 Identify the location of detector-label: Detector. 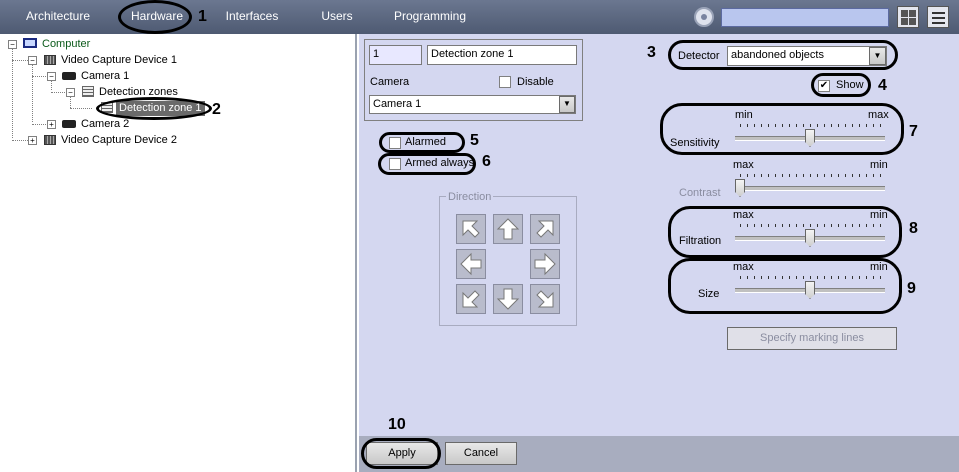
(699, 56).